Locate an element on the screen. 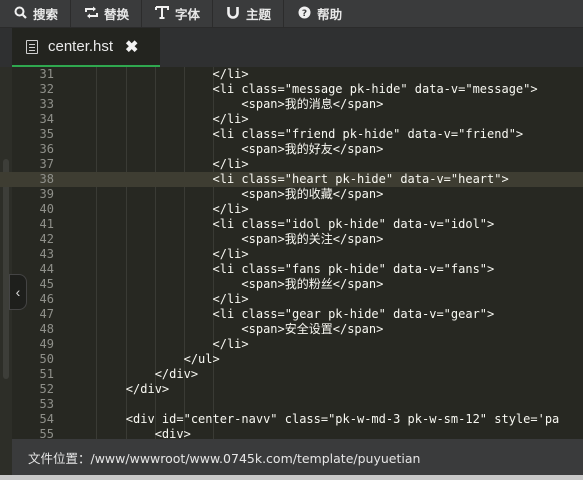 The height and width of the screenshot is (480, 583). search-icon is located at coordinates (20, 14).